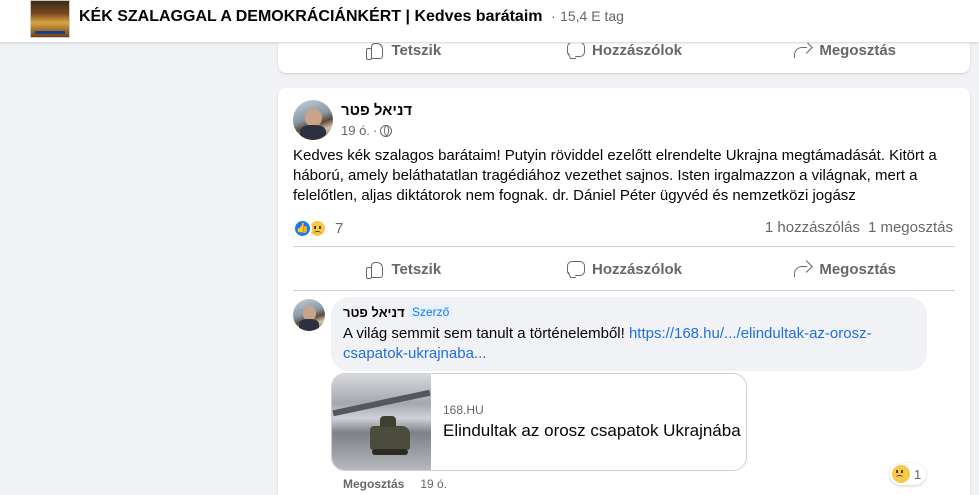 Image resolution: width=979 pixels, height=495 pixels. Describe the element at coordinates (431, 312) in the screenshot. I see `author-badge: Szerző` at that location.